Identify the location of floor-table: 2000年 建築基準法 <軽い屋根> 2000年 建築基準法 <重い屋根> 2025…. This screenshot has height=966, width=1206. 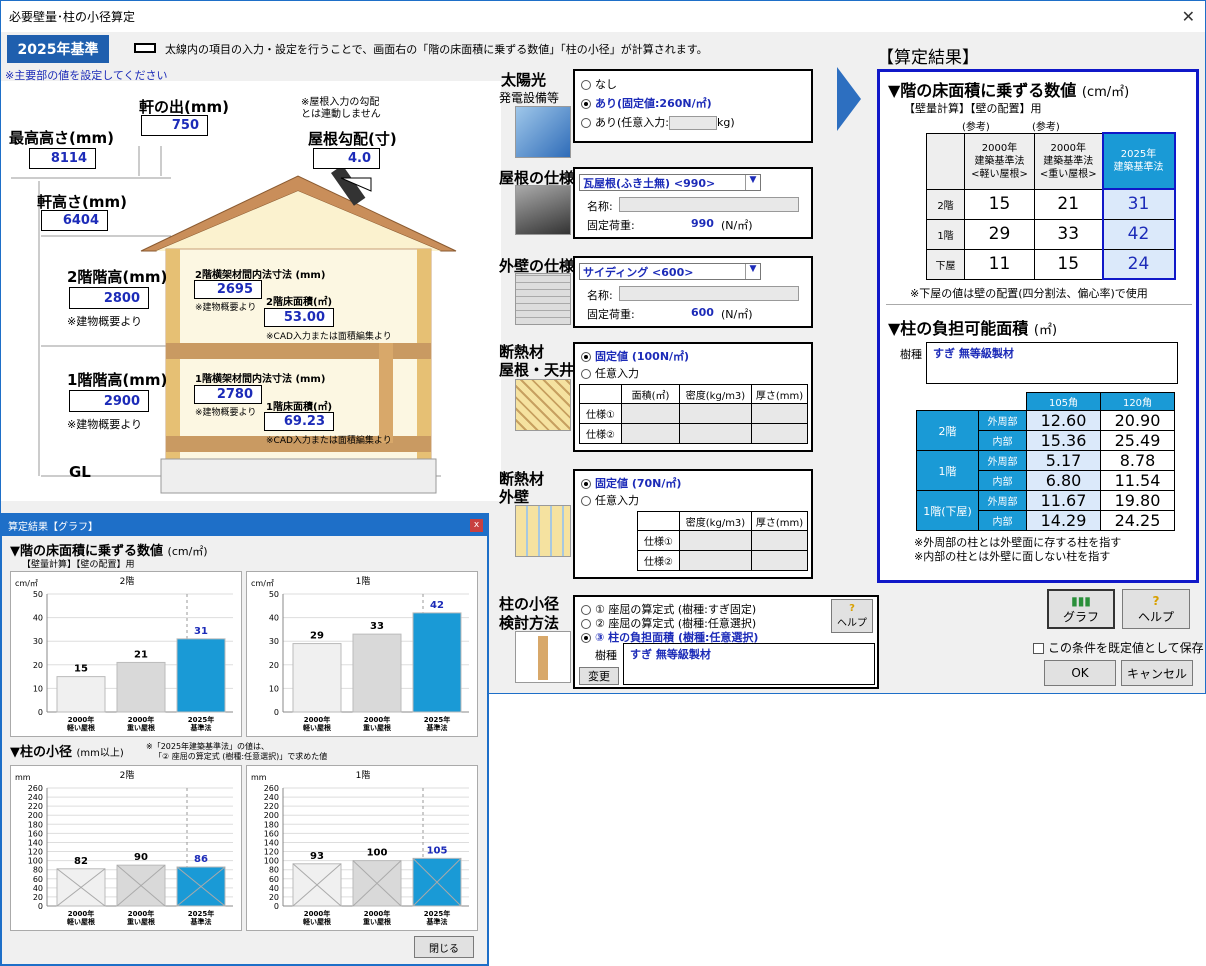
(1051, 206).